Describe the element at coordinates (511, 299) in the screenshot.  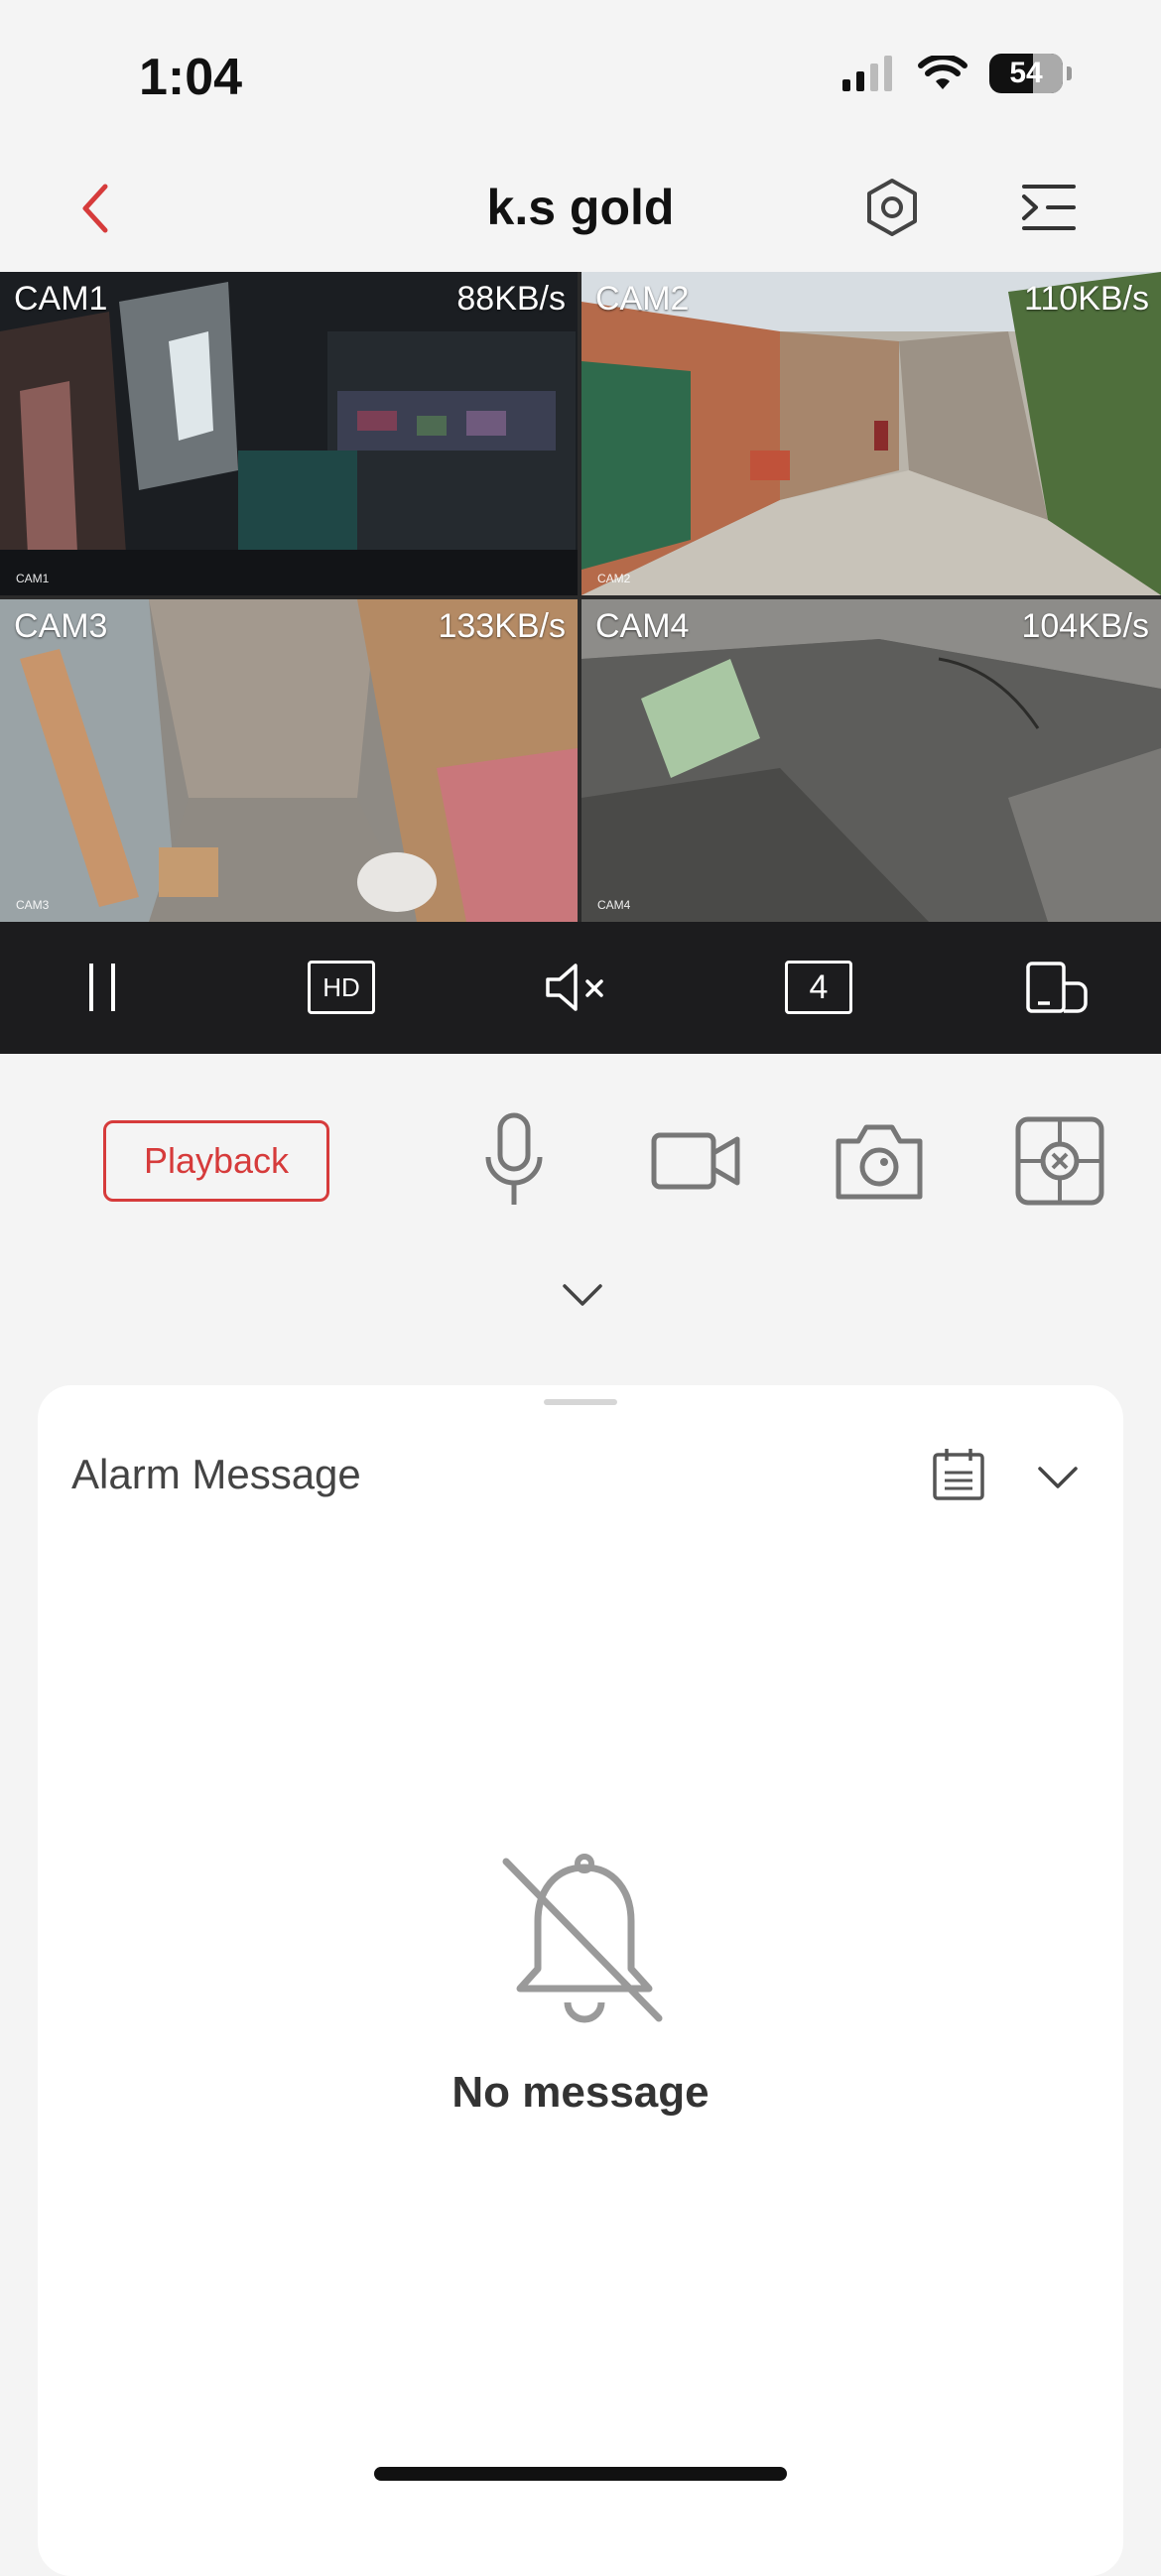
I see `camera-bitrate: 88KB/s` at that location.